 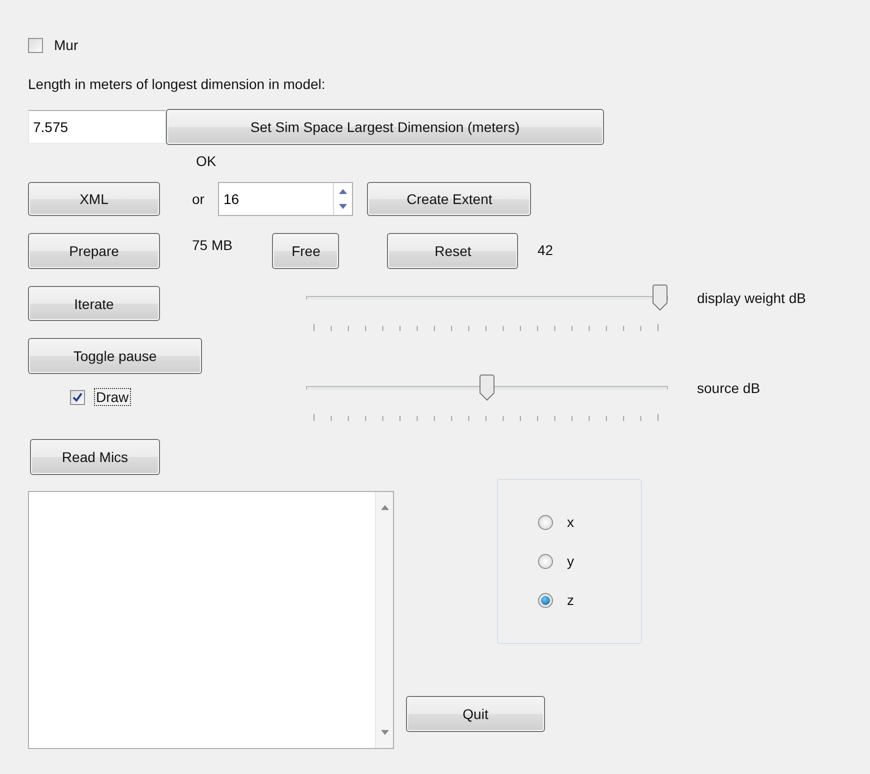 I want to click on scrollbar, so click(x=384, y=620).